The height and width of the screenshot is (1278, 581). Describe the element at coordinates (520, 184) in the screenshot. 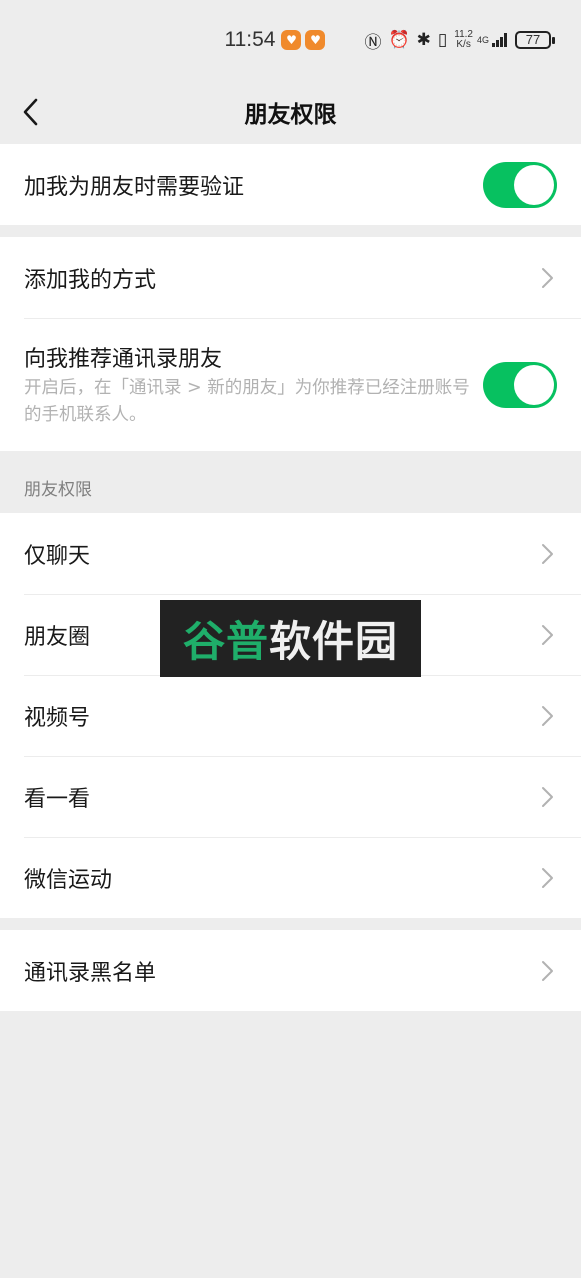

I see `verify-toggle` at that location.